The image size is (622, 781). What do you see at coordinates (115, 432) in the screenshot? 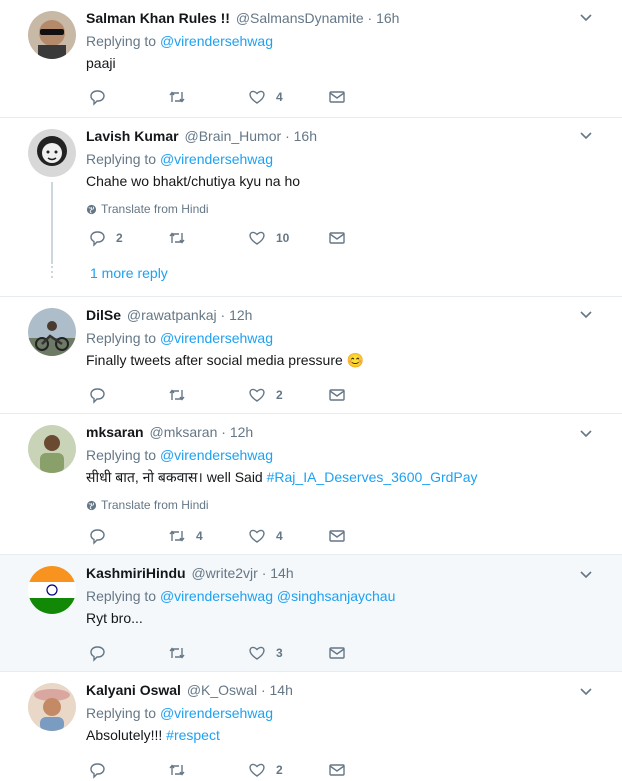
I see `user-fullname: mksaran` at bounding box center [115, 432].